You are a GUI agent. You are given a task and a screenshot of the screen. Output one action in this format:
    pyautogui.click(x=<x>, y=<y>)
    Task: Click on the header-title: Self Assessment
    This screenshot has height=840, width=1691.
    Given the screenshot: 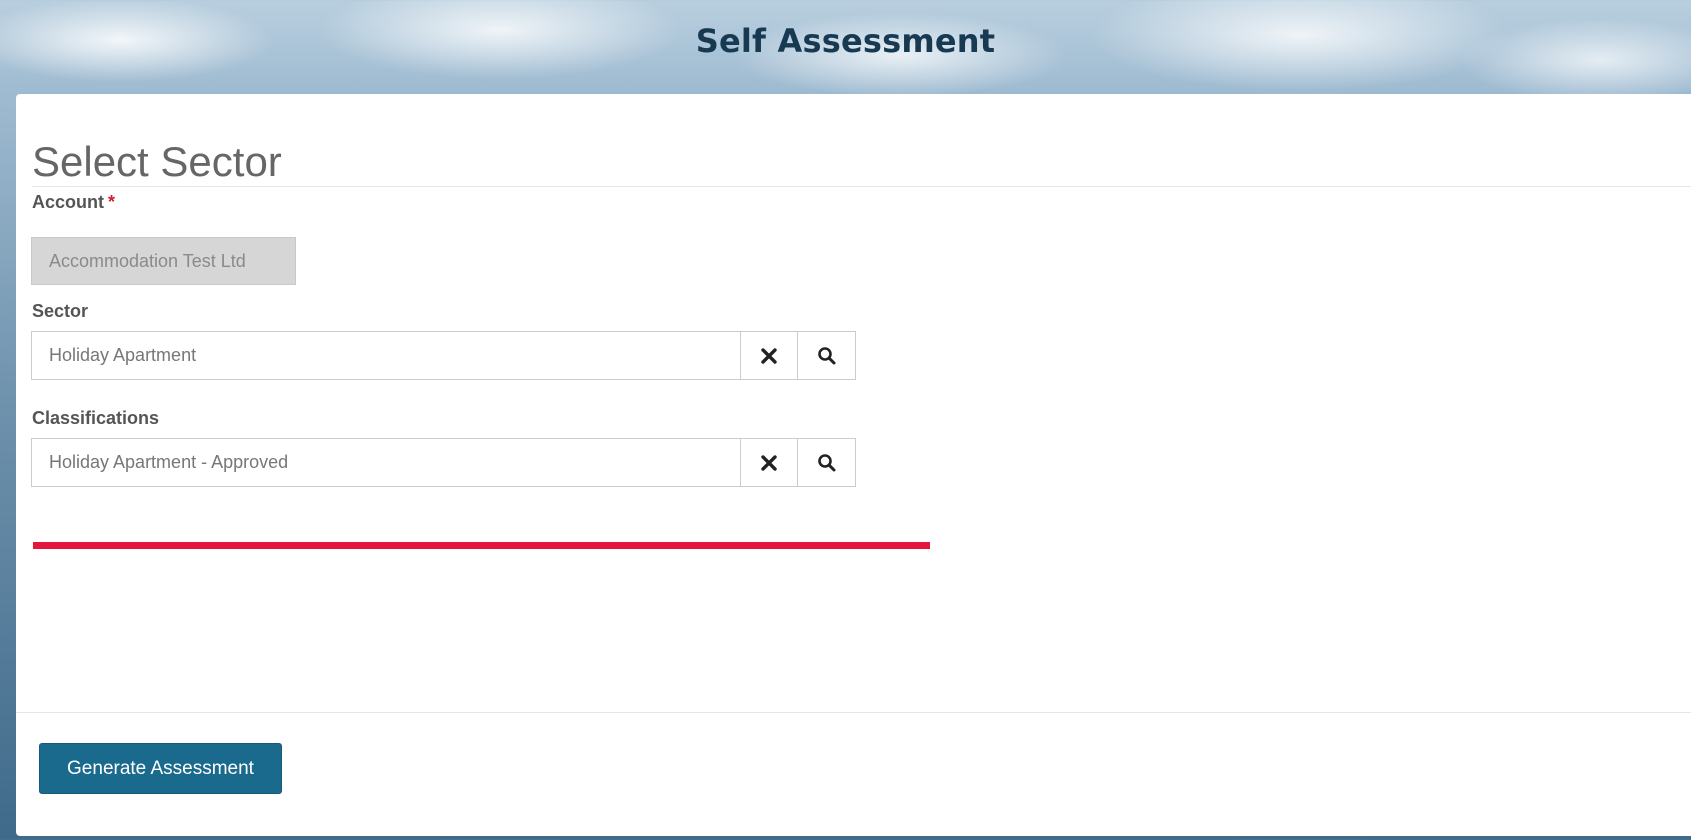 What is the action you would take?
    pyautogui.click(x=845, y=41)
    